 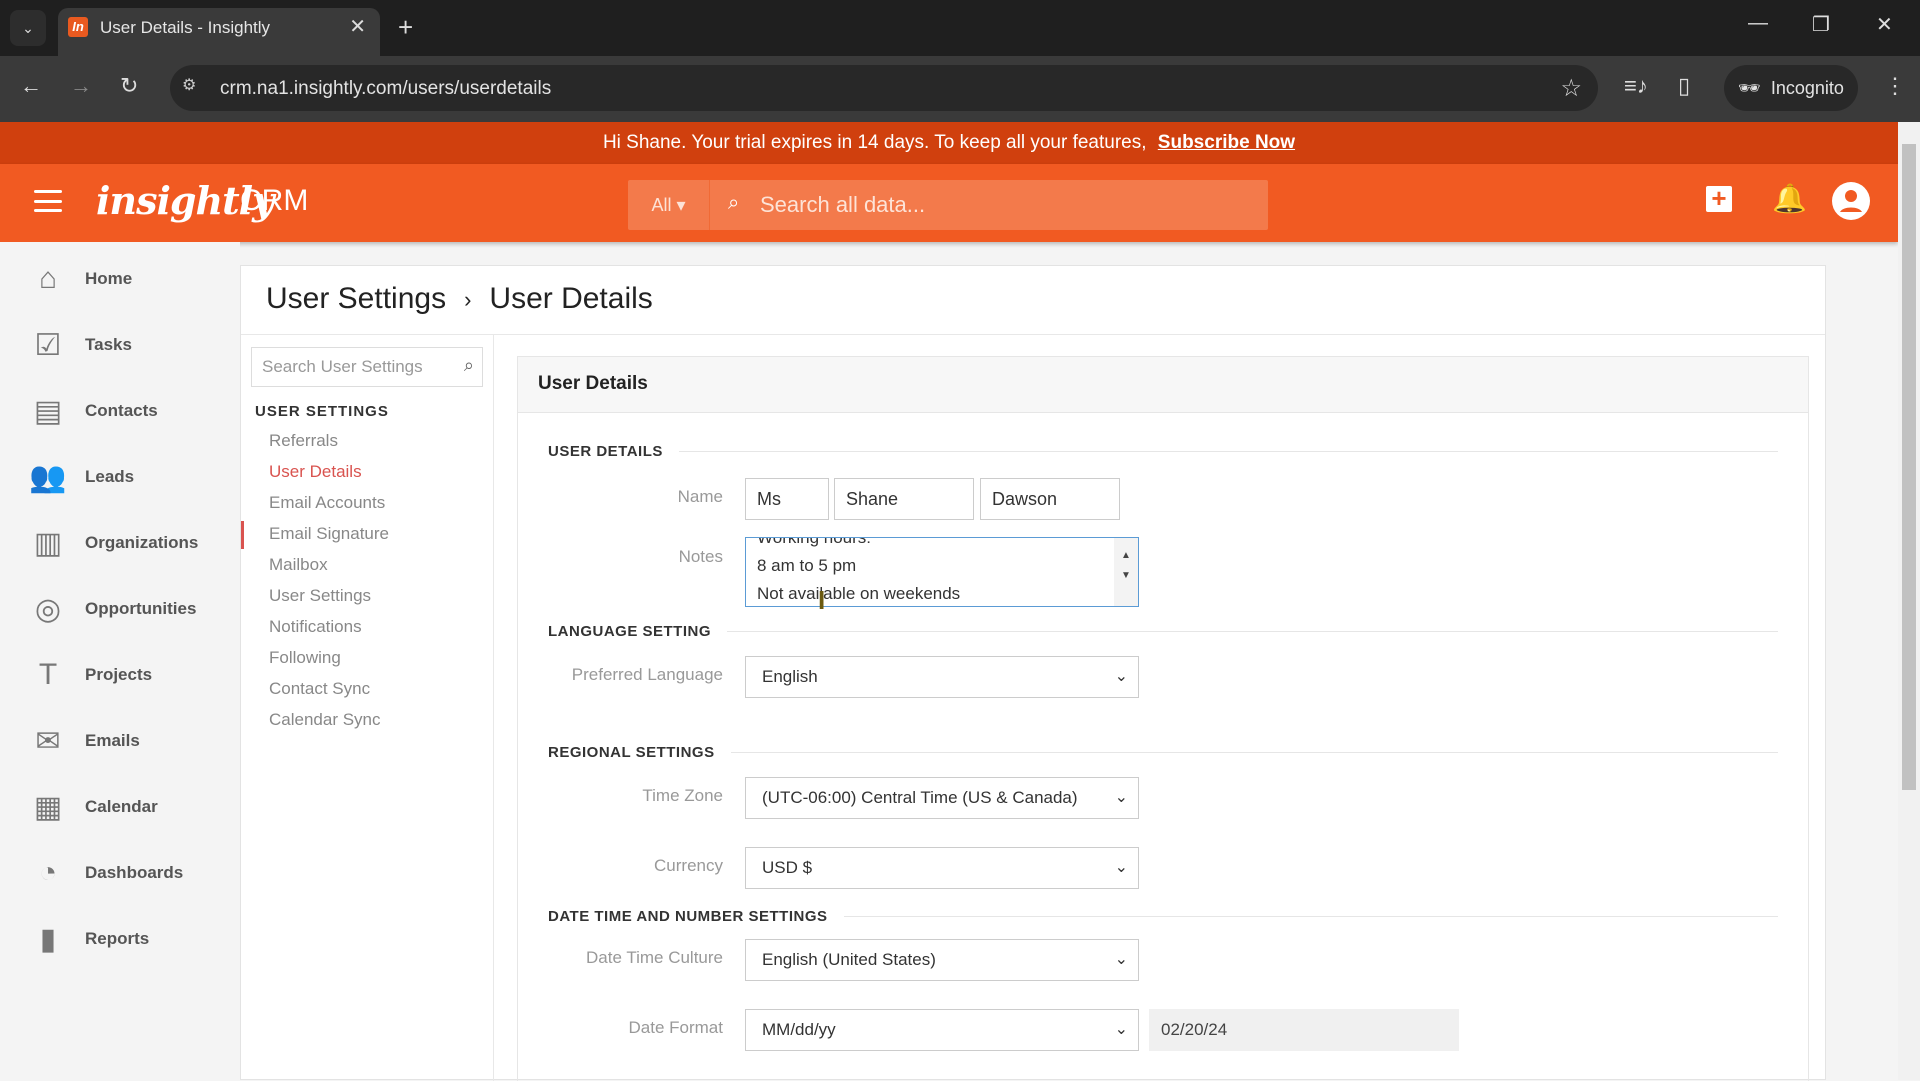 I want to click on settings-search: ⌕, so click(x=367, y=367).